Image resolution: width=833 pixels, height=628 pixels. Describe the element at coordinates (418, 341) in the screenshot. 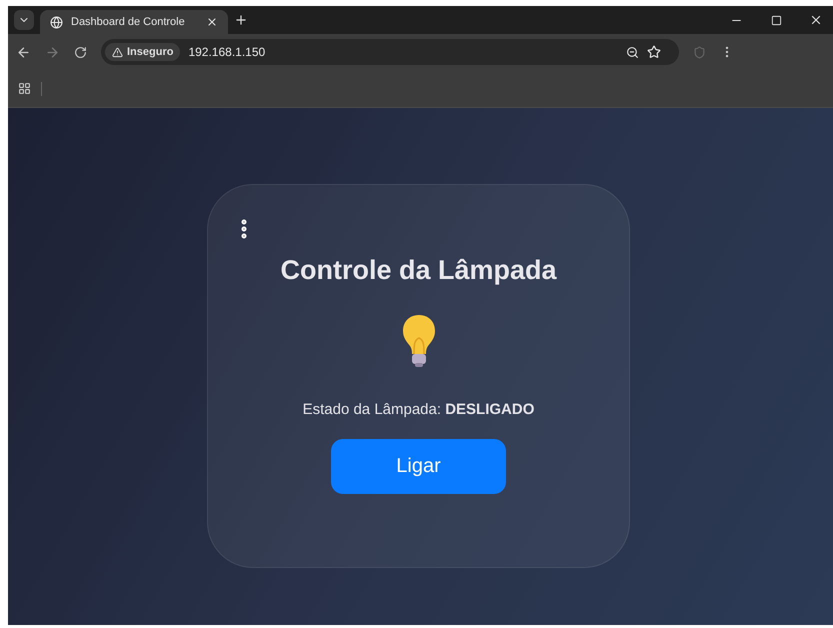

I see `light-bulb-icon` at that location.